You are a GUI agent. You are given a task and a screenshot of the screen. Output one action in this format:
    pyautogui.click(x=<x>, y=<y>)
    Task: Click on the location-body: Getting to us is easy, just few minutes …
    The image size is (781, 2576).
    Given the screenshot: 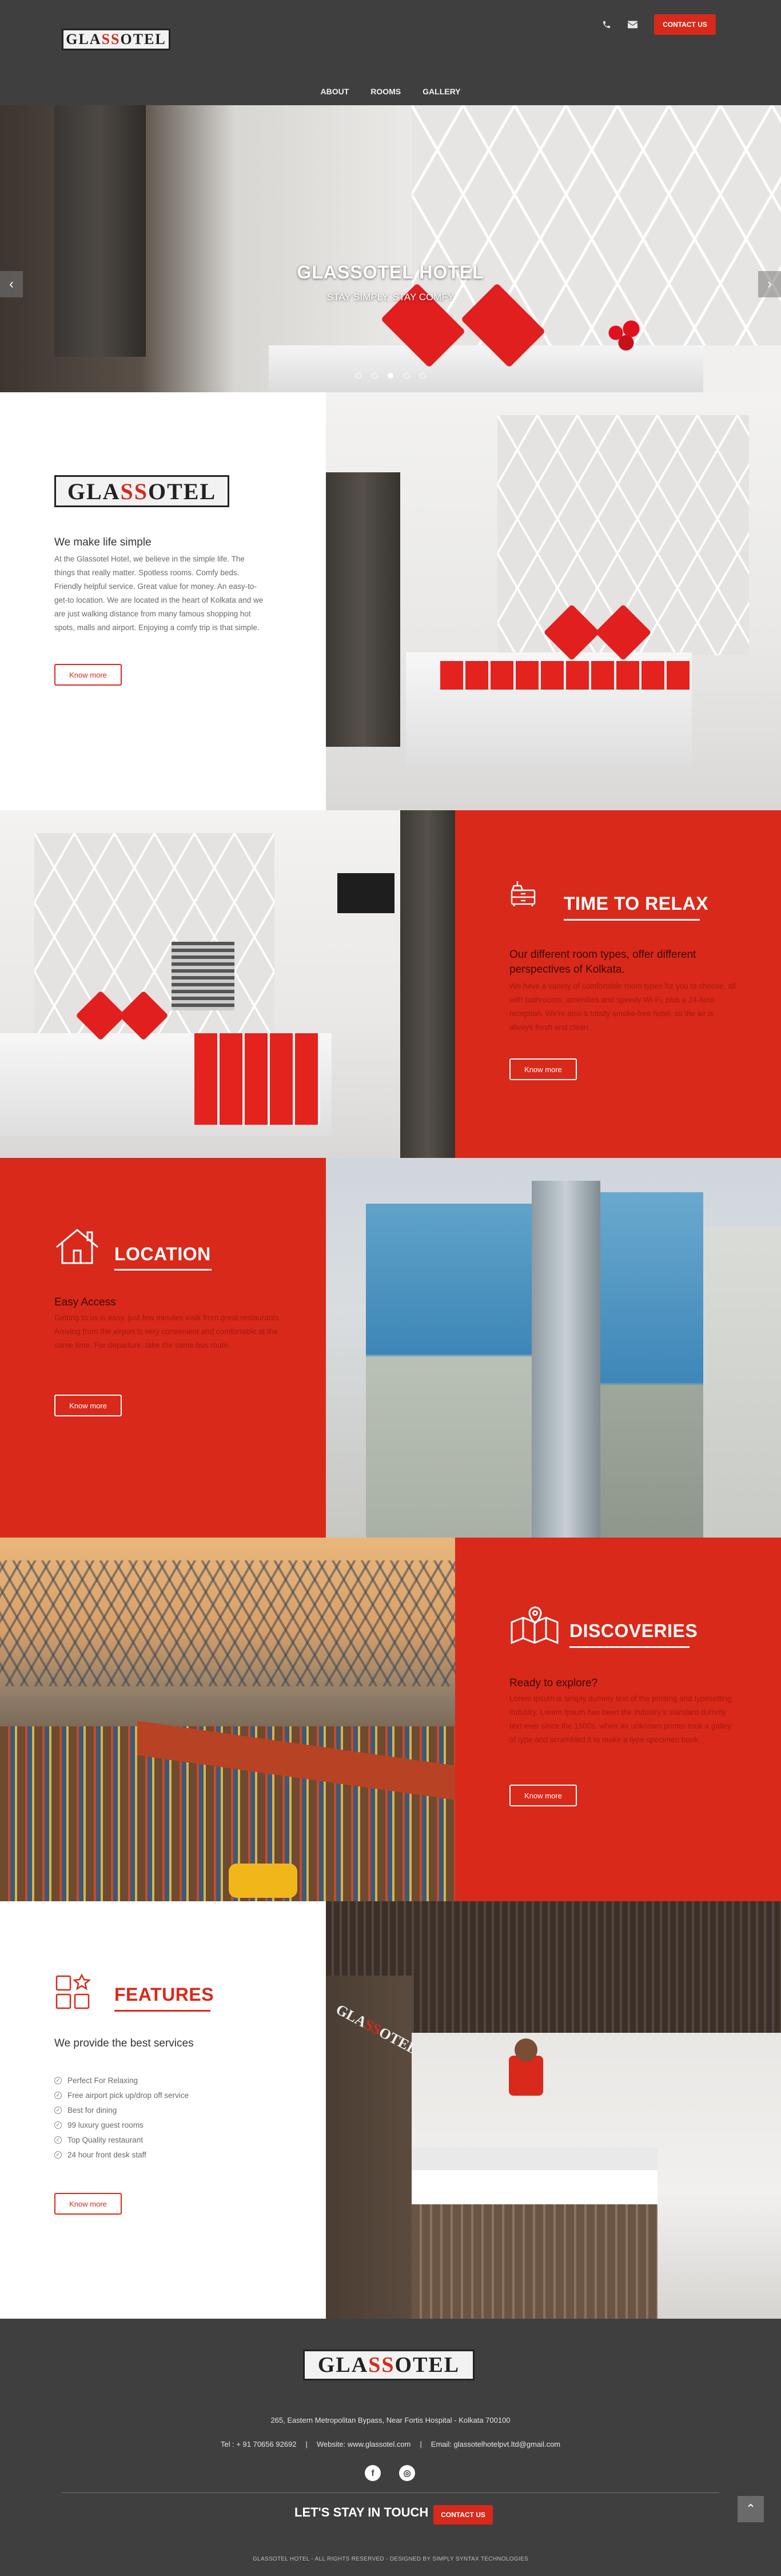 What is the action you would take?
    pyautogui.click(x=167, y=1331)
    